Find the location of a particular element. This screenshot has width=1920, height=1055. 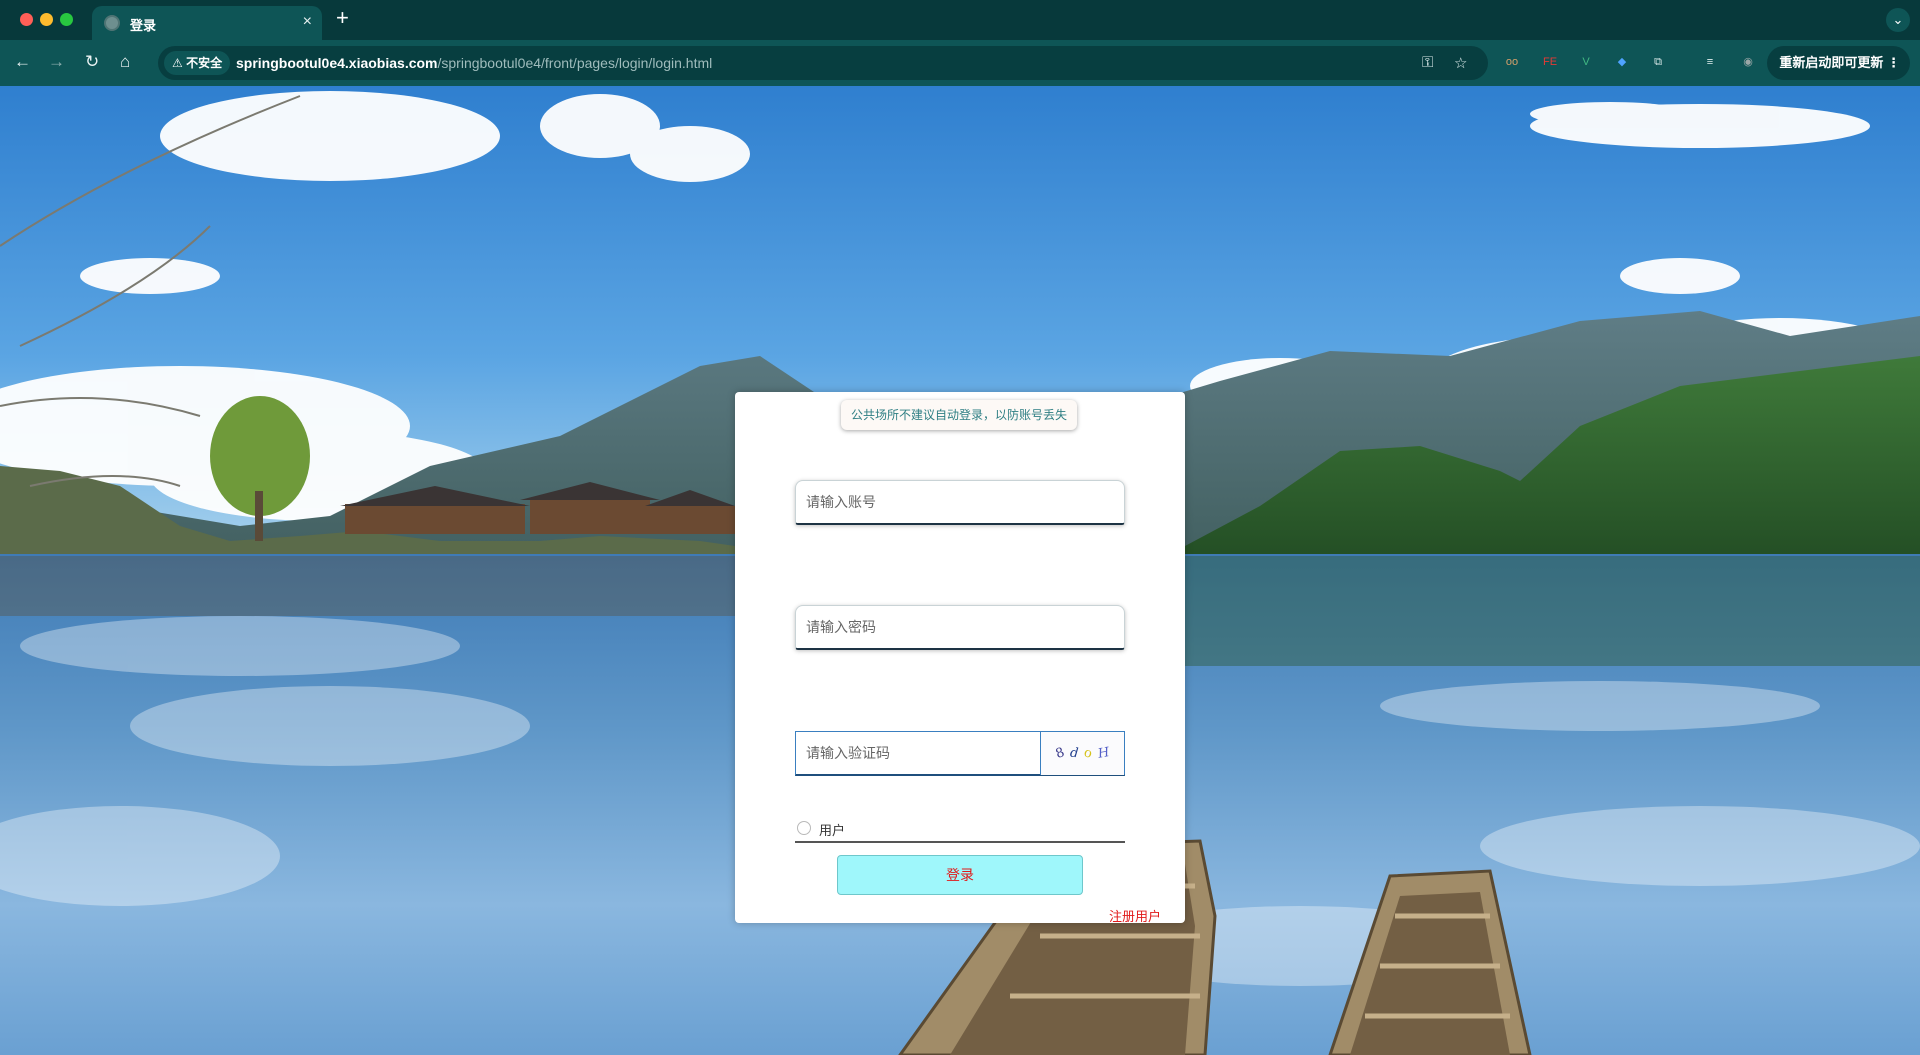

browser-tab-active: 登录 × is located at coordinates (207, 23).